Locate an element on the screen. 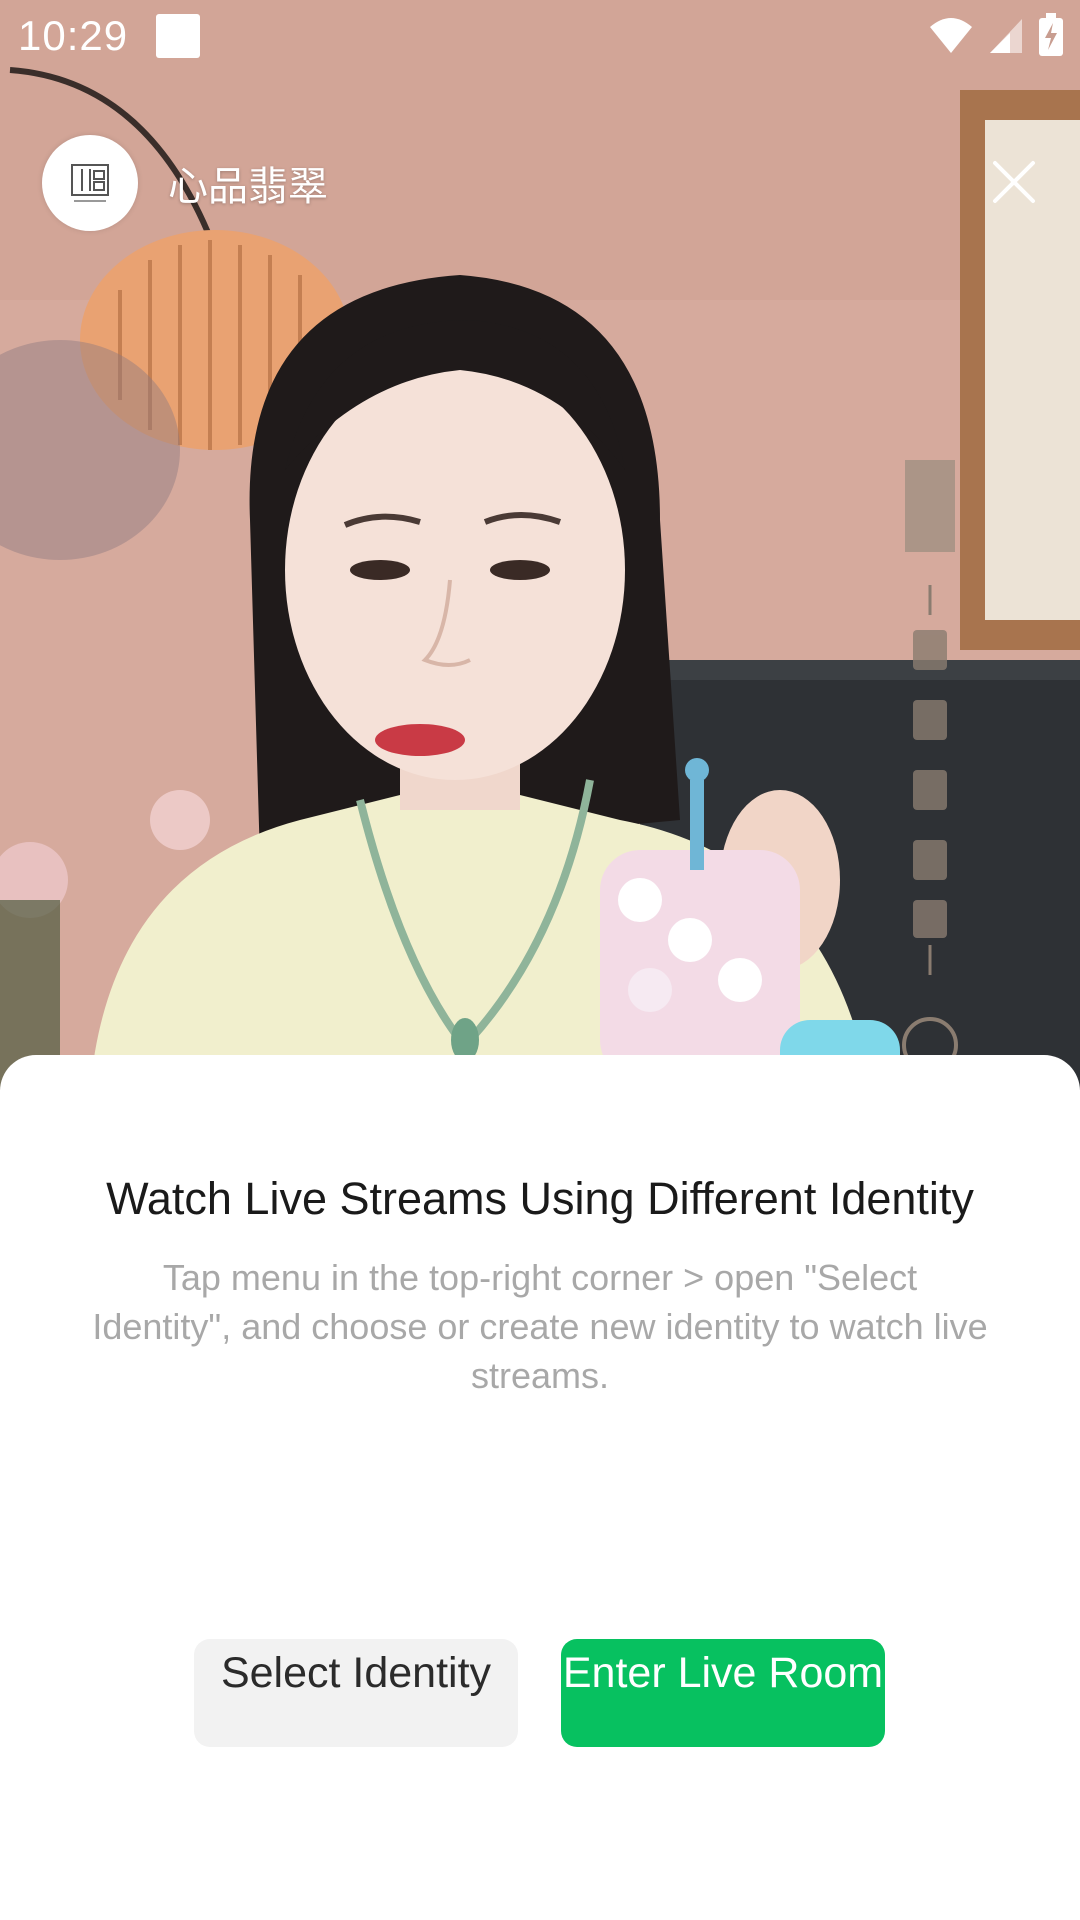  signal-icon is located at coordinates (1006, 37).